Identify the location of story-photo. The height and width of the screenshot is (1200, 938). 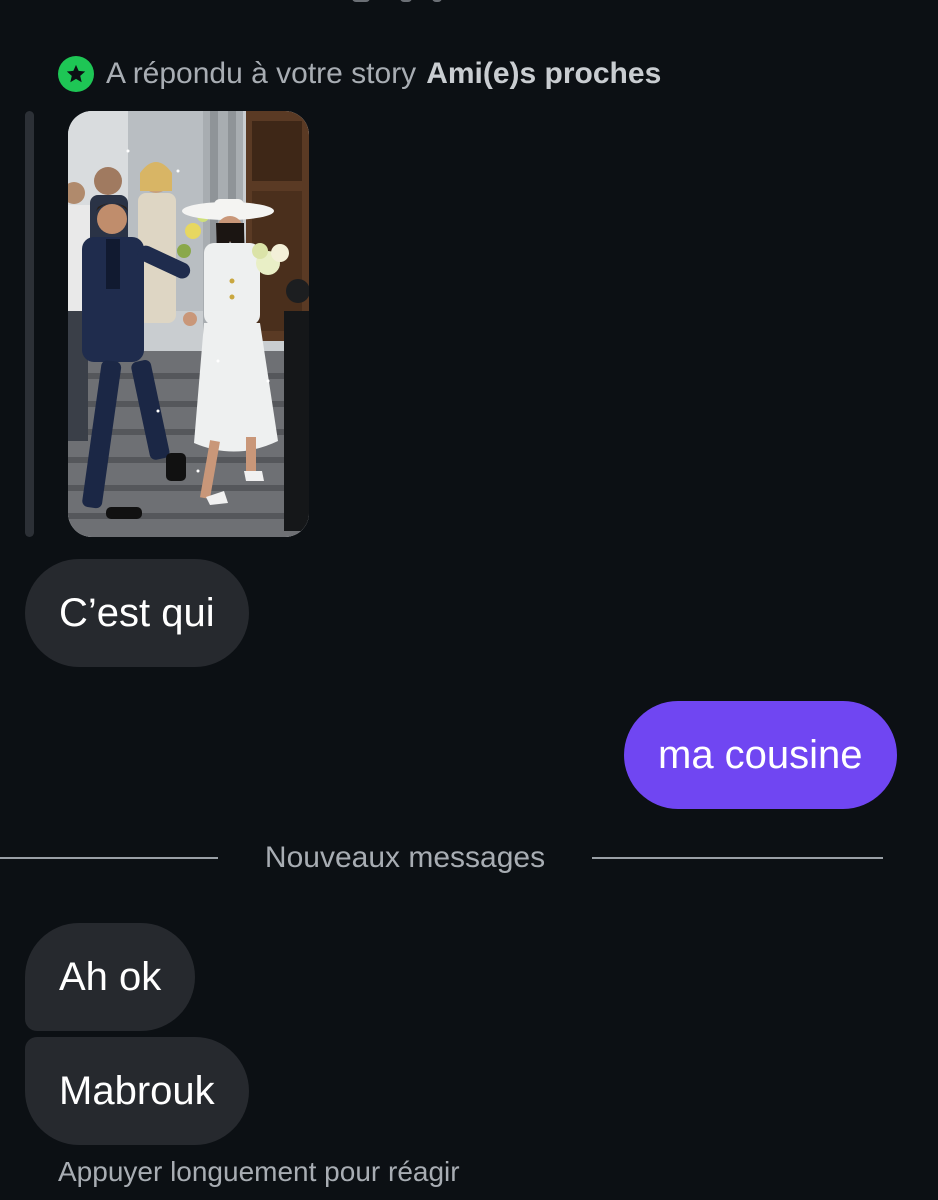
(188, 324).